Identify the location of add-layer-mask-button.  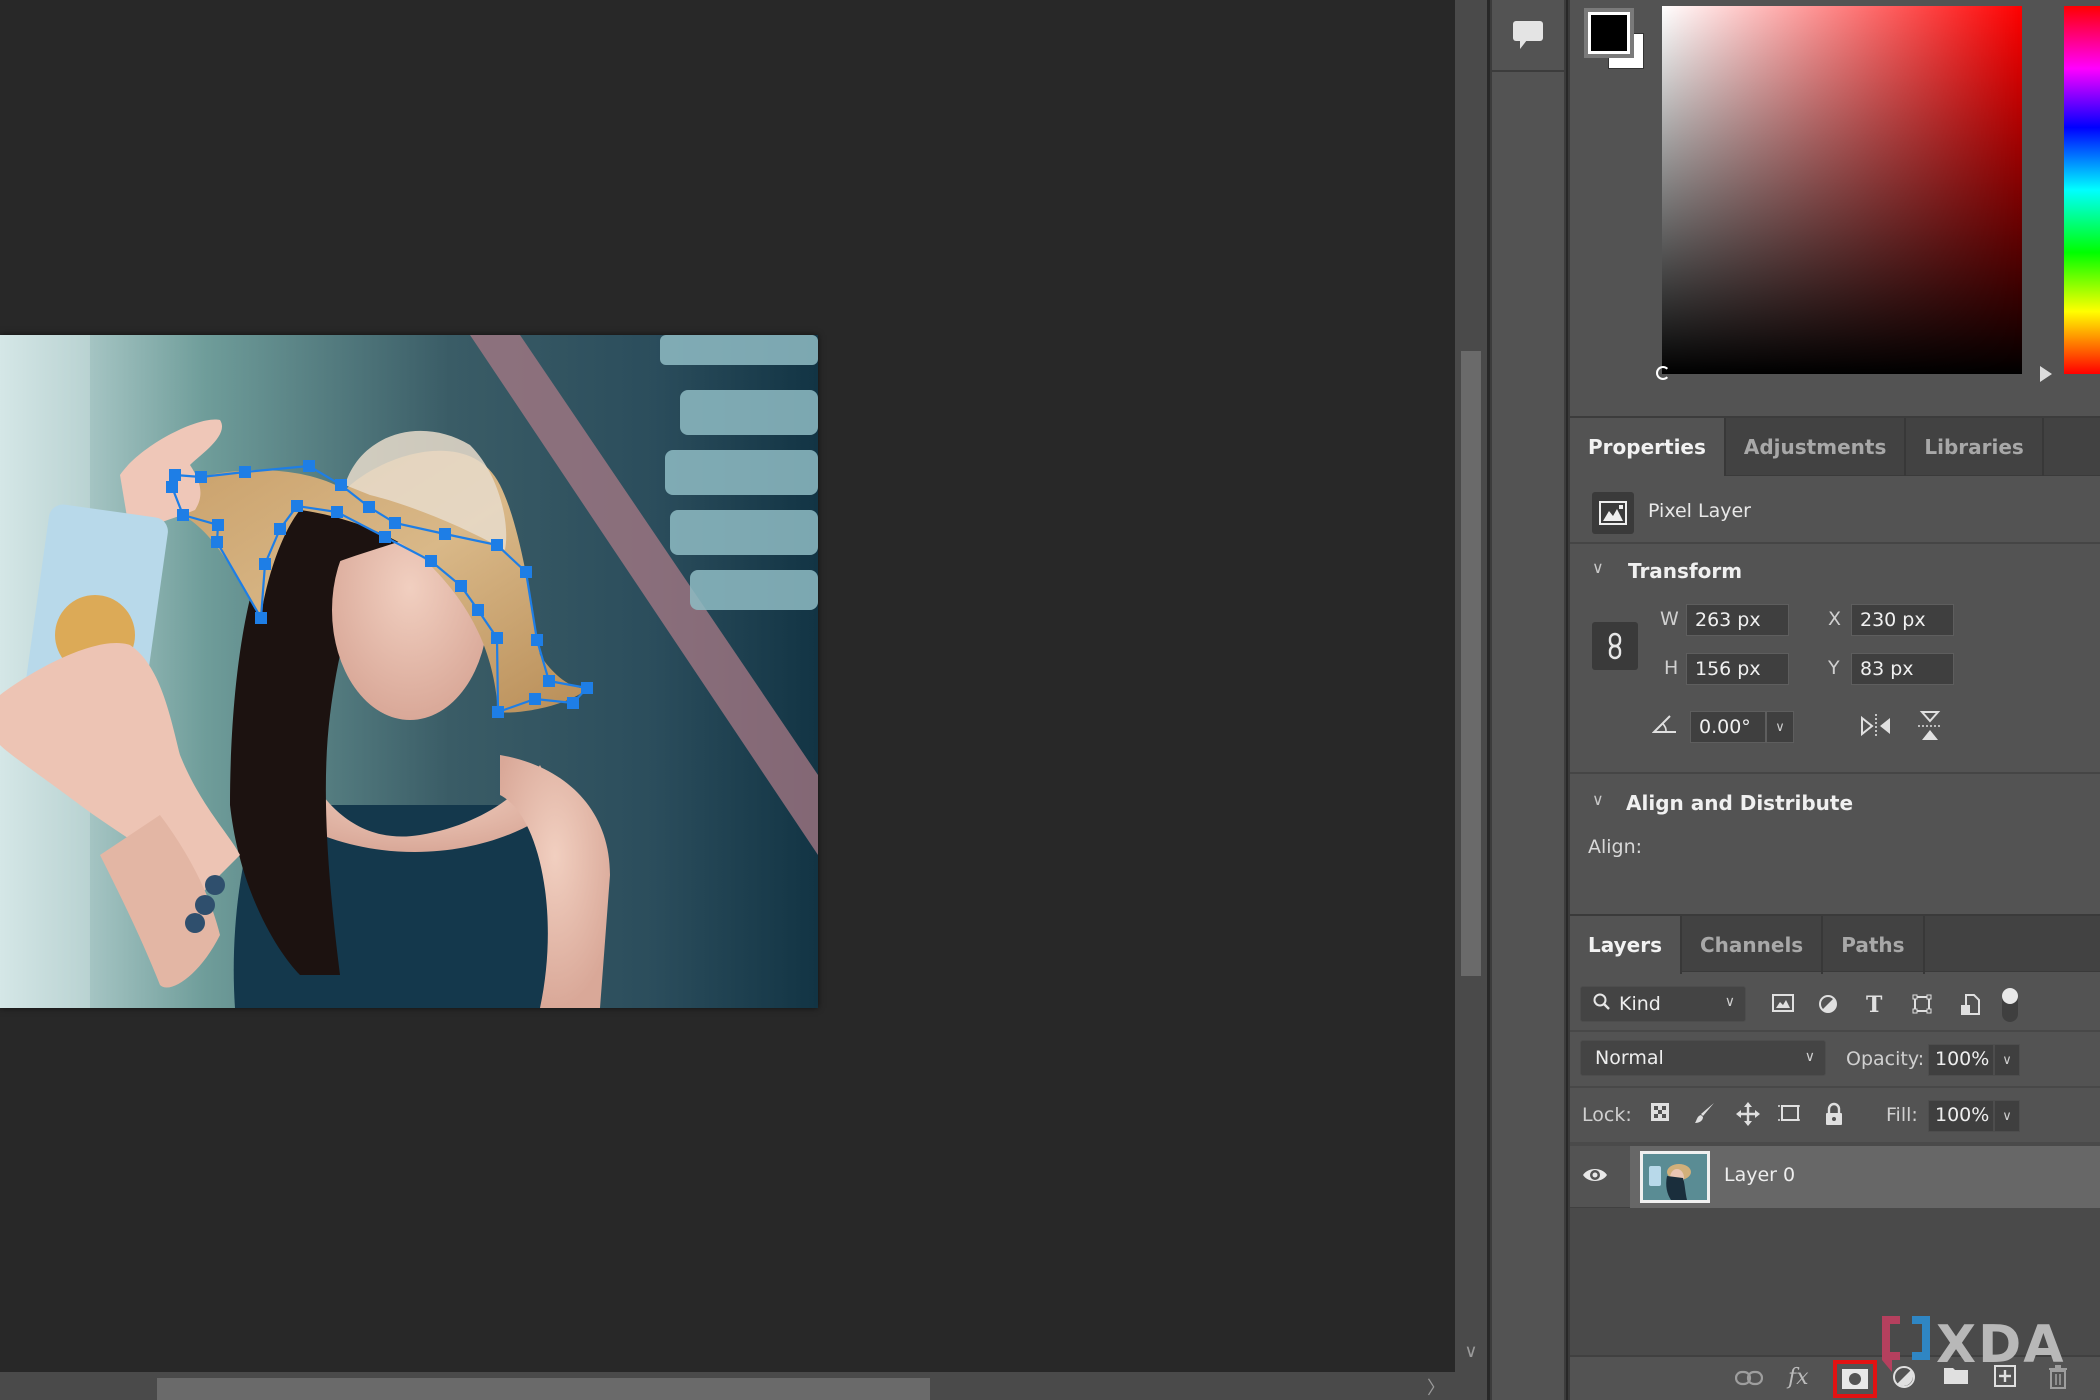
(1855, 1379).